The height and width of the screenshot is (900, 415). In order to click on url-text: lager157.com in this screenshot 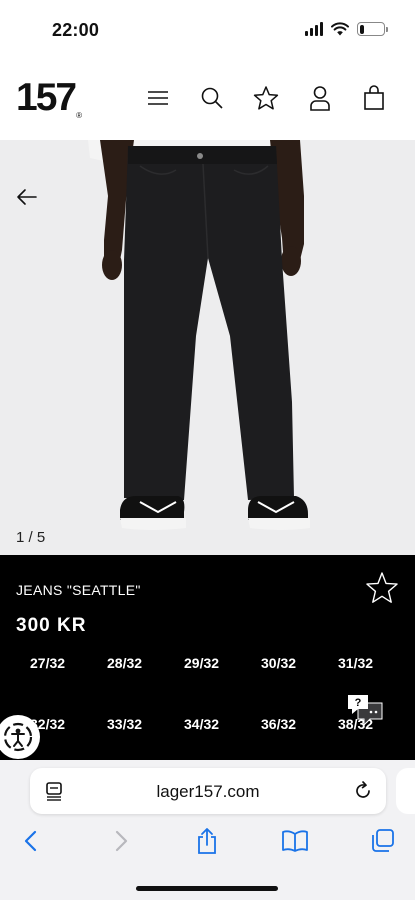, I will do `click(208, 791)`.